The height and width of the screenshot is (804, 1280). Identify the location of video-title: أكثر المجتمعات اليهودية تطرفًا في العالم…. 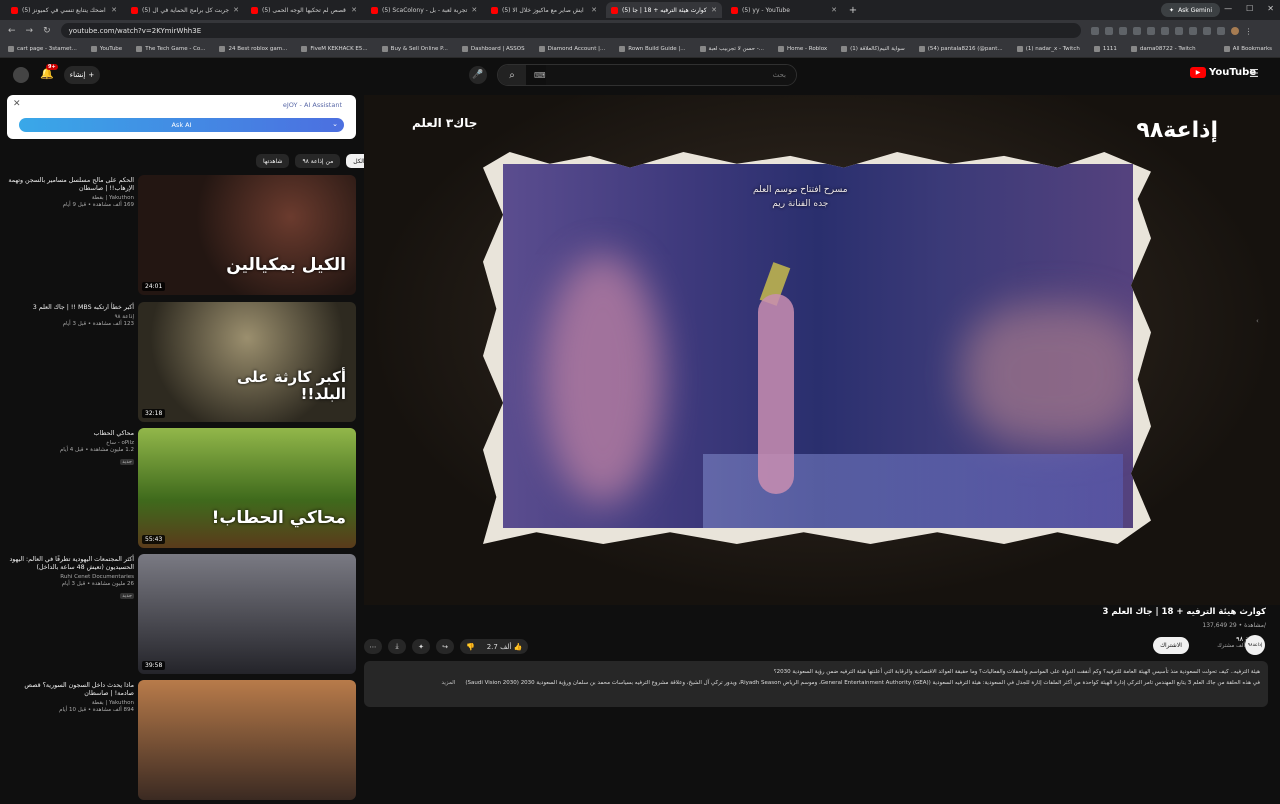
(70, 564).